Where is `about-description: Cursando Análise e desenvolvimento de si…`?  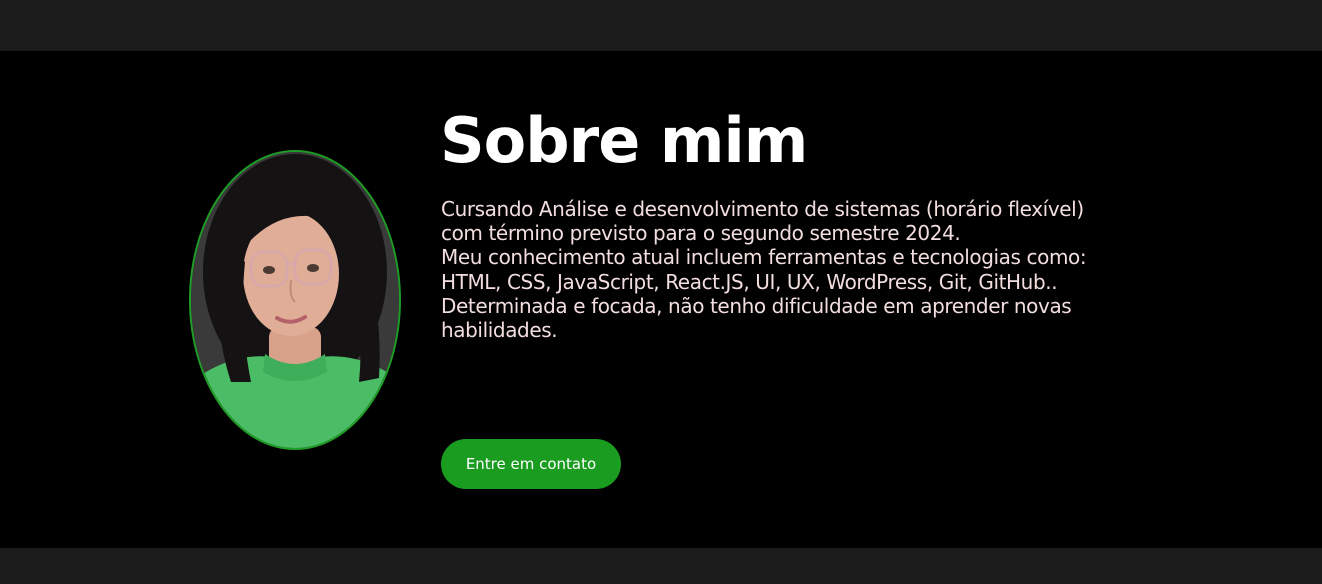 about-description: Cursando Análise e desenvolvimento de si… is located at coordinates (781, 269).